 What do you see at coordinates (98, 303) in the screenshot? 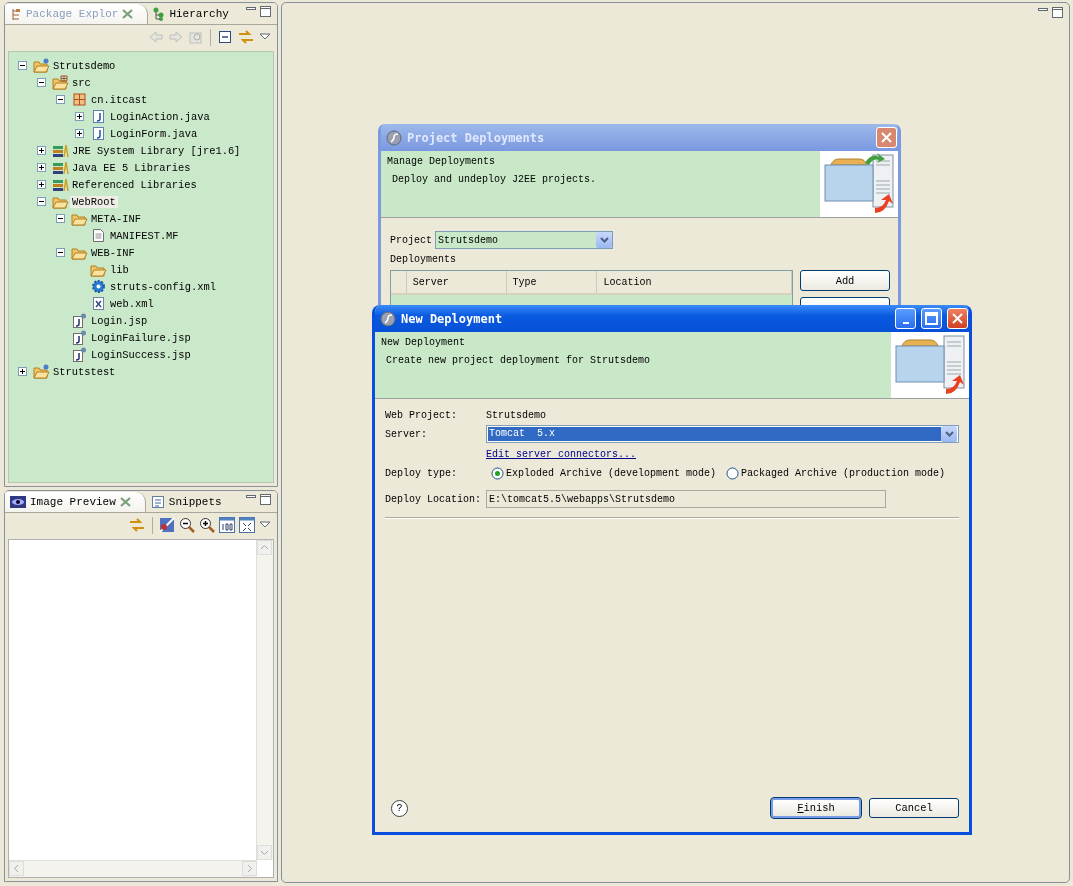
I see `xml-file-icon` at bounding box center [98, 303].